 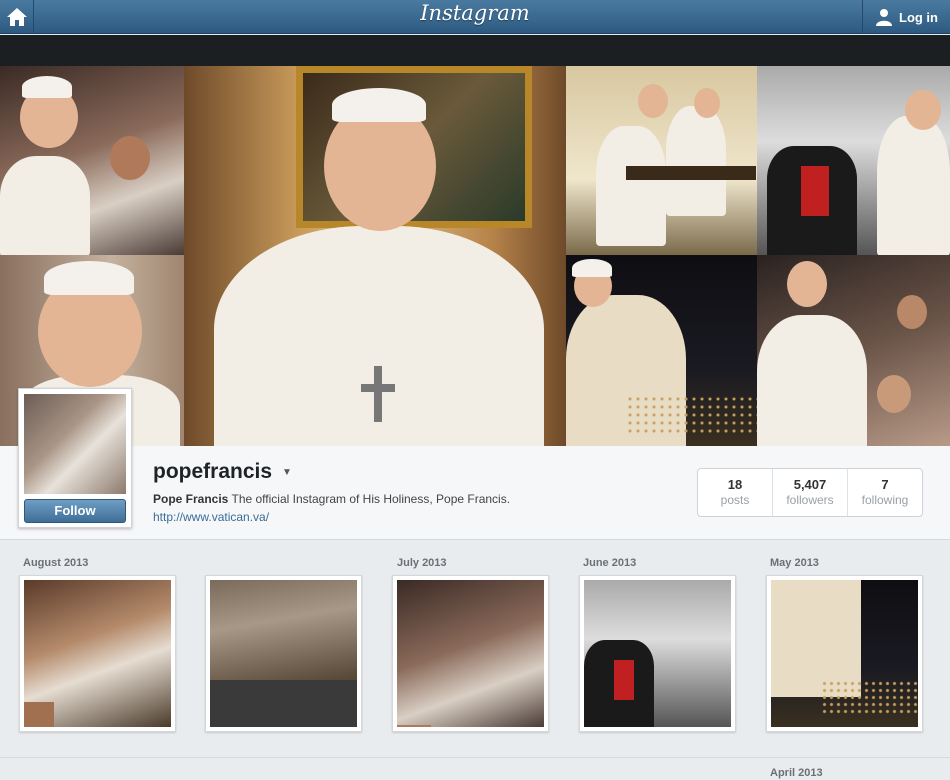 I want to click on login-button: Log in, so click(x=906, y=17).